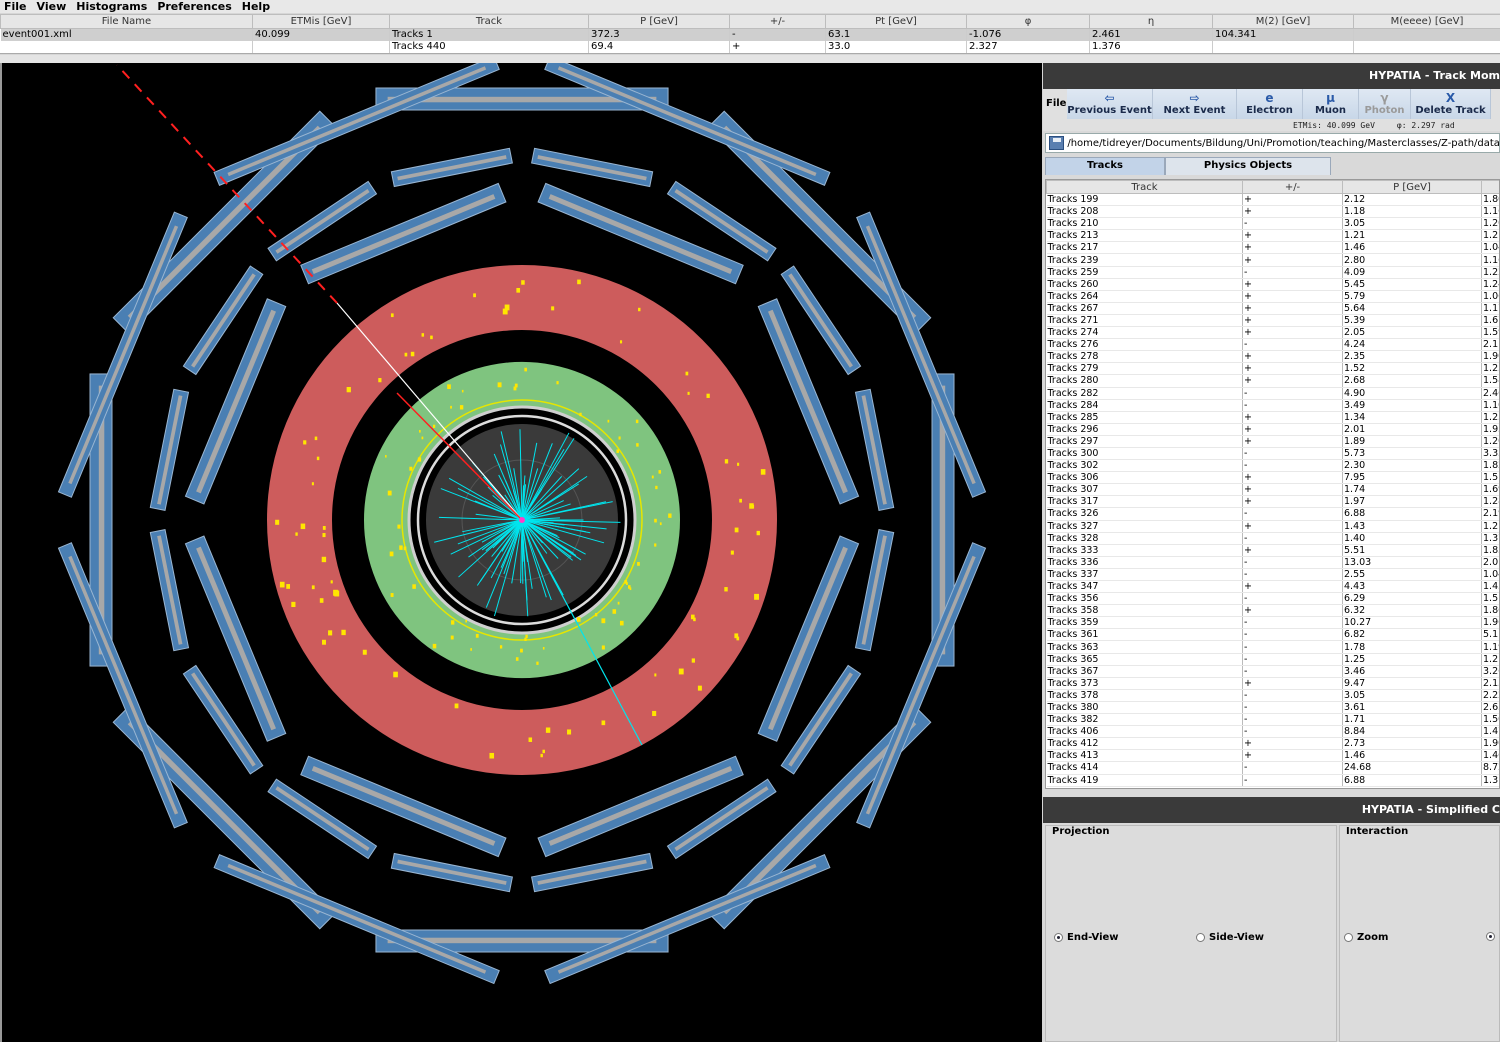 The image size is (1500, 1042). What do you see at coordinates (1272, 587) in the screenshot?
I see `table-row: Tracks 347+4.431.45` at bounding box center [1272, 587].